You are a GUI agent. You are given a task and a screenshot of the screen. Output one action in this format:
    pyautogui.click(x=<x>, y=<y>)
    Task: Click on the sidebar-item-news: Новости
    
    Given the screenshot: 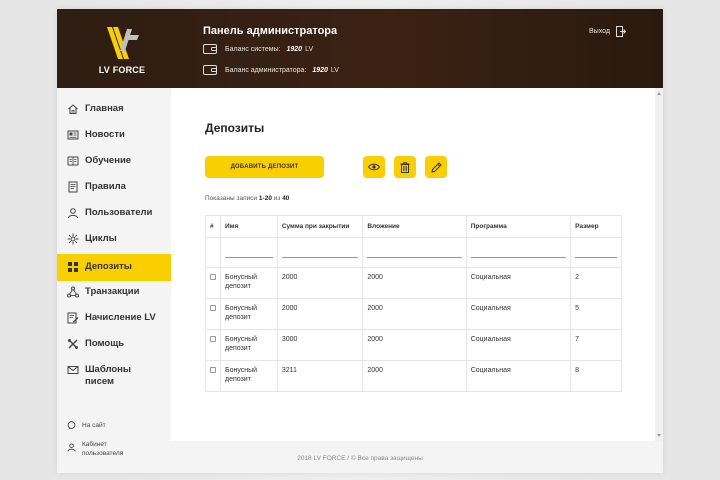 What is the action you would take?
    pyautogui.click(x=114, y=138)
    